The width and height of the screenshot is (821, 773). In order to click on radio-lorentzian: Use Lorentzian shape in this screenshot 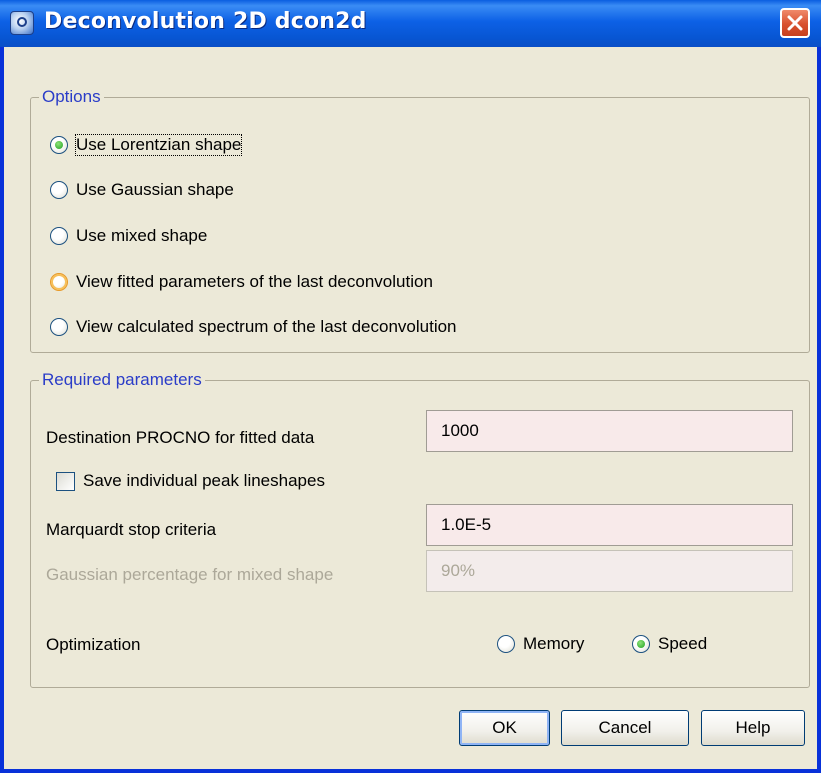, I will do `click(146, 145)`.